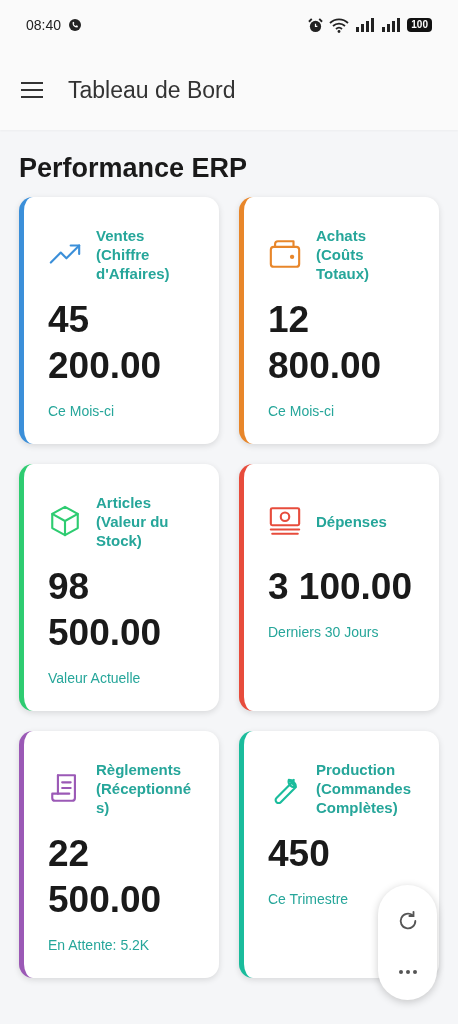  I want to click on card-value: 450, so click(299, 854).